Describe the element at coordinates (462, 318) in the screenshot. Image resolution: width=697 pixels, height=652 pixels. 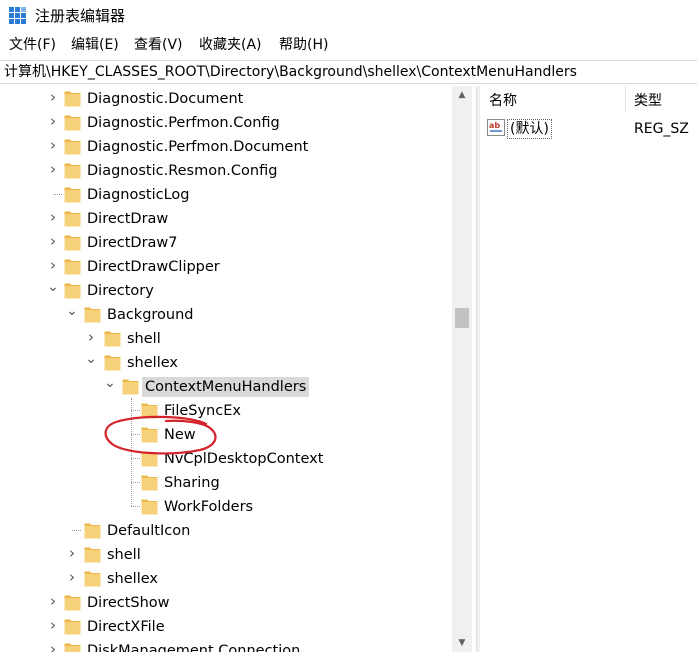
I see `scrollbar-thumb` at that location.